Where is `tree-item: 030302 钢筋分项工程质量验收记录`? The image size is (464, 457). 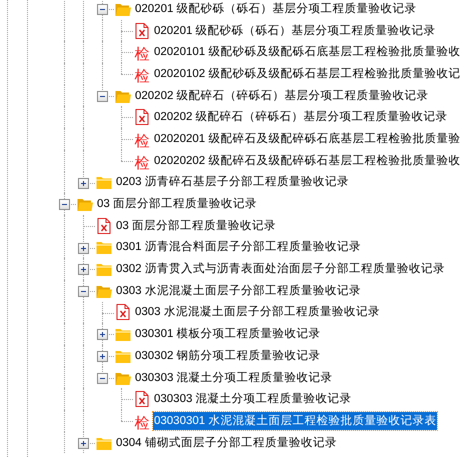 tree-item: 030302 钢筋分项工程质量验收记录 is located at coordinates (228, 355).